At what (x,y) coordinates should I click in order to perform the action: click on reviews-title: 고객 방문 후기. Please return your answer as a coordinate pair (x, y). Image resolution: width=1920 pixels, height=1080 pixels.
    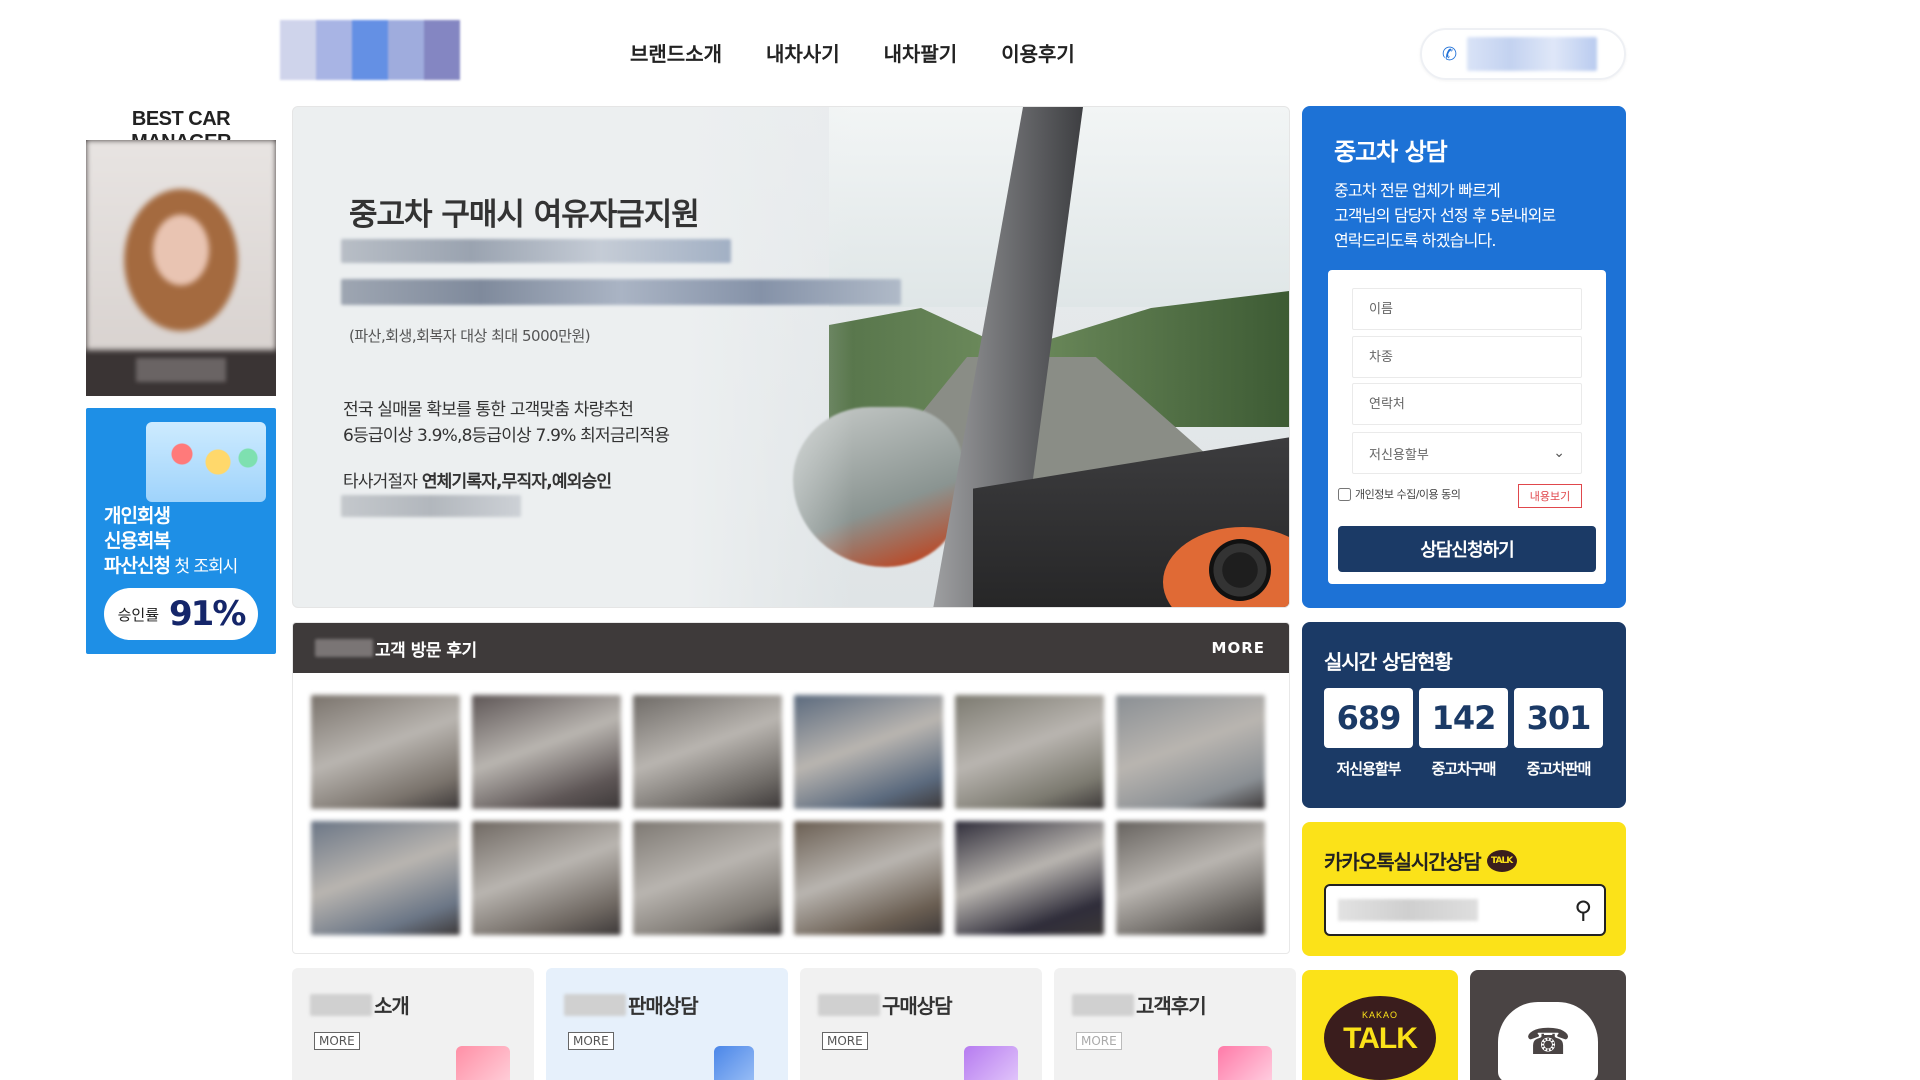
    Looking at the image, I should click on (396, 648).